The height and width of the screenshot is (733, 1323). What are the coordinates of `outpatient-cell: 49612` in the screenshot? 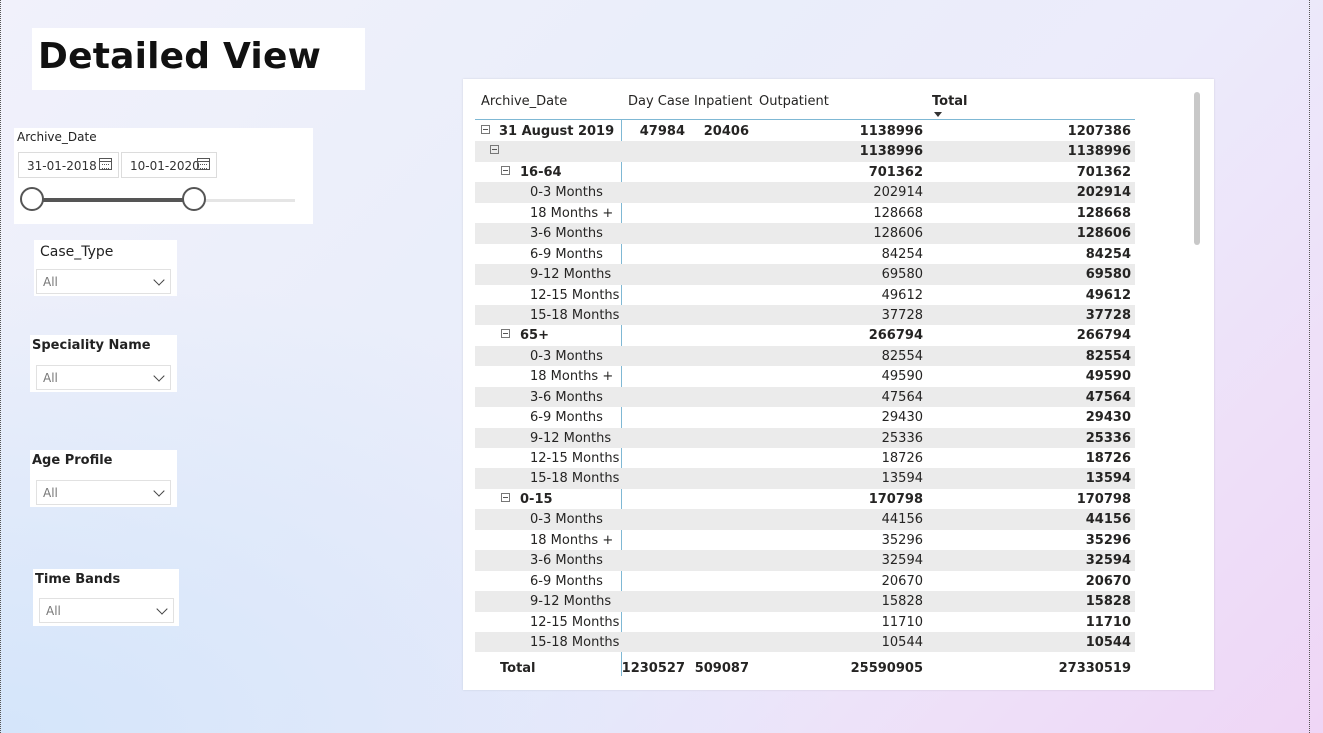 It's located at (902, 295).